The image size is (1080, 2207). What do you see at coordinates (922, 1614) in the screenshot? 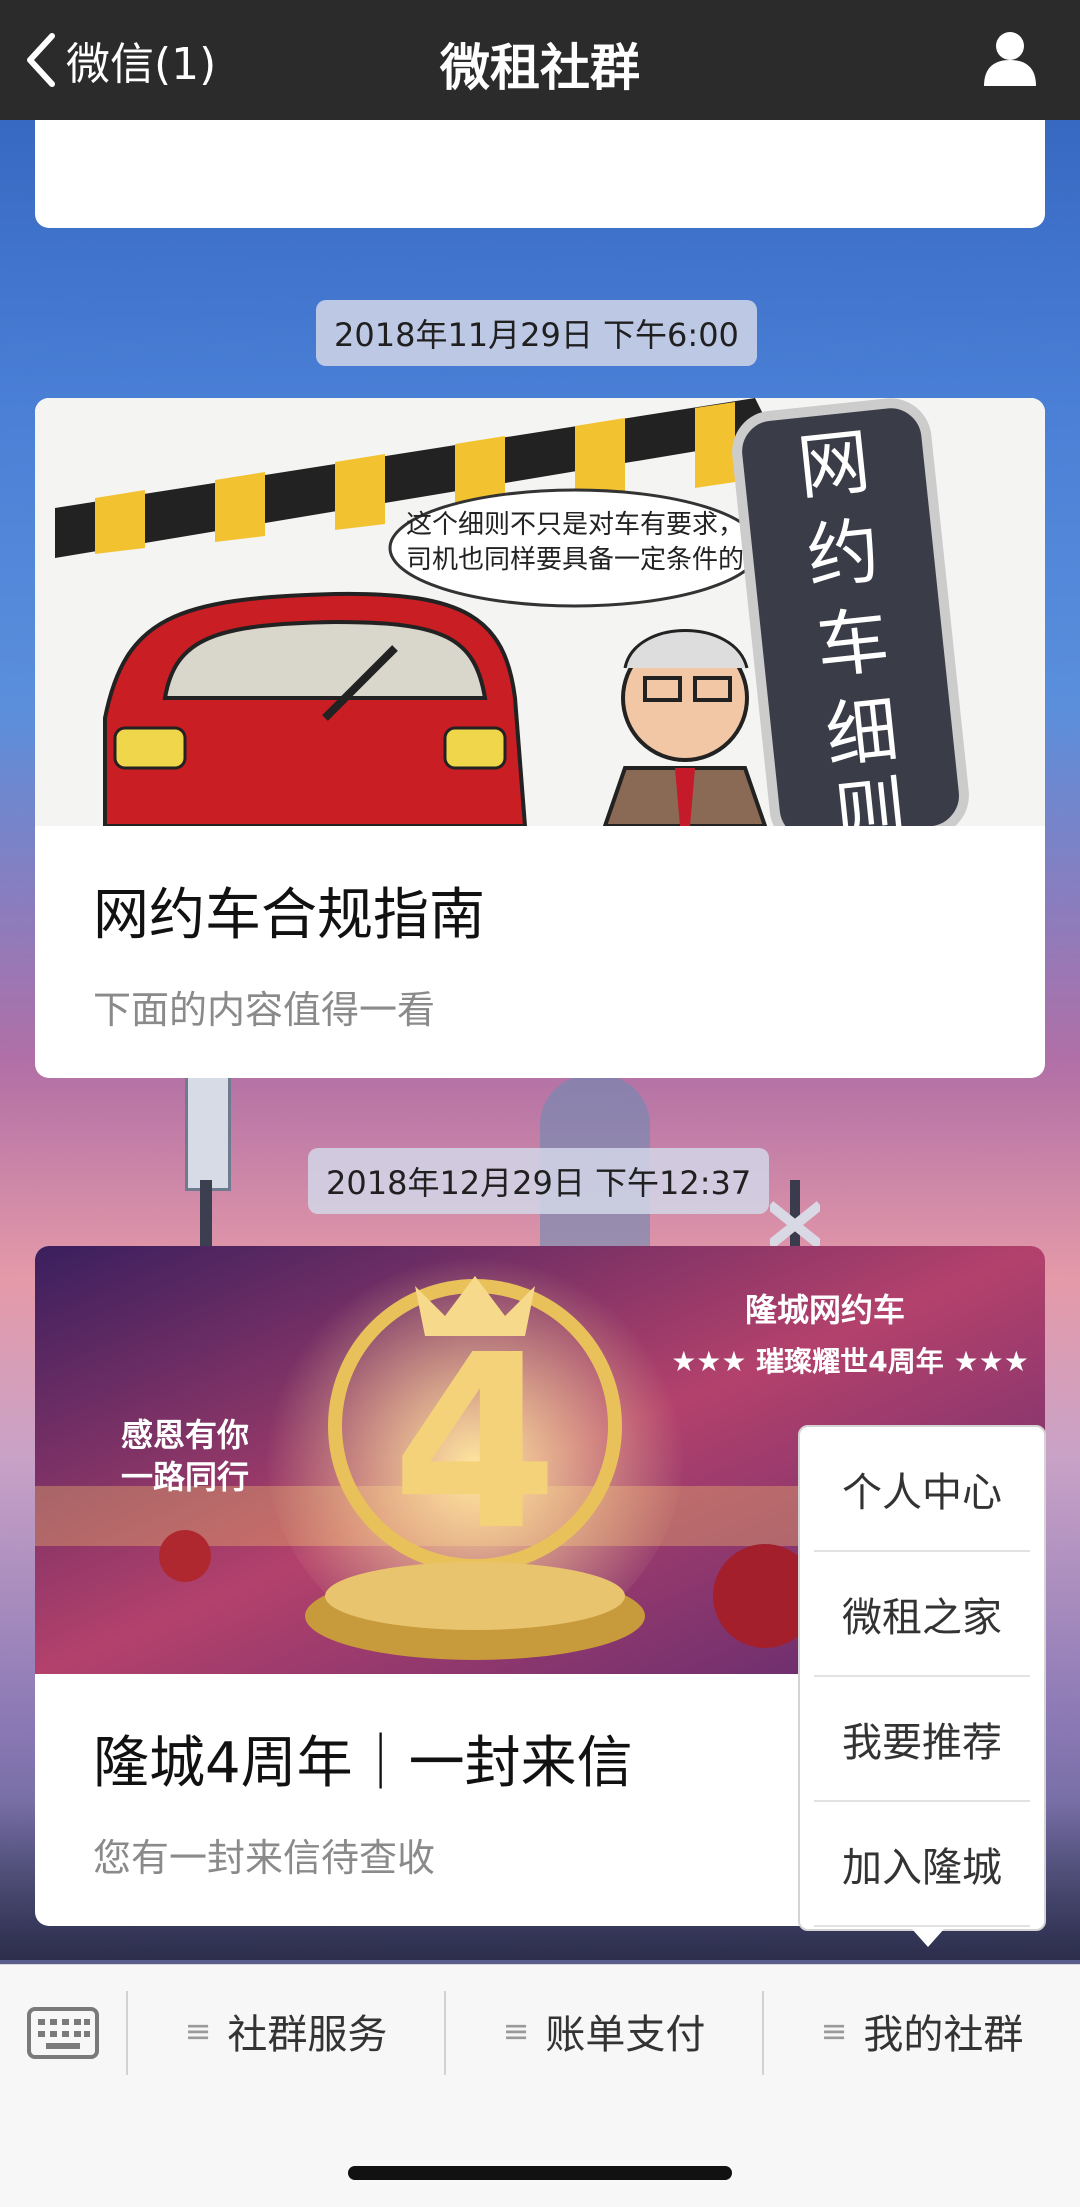
I see `menu-item-weizu-home: 微租之家` at bounding box center [922, 1614].